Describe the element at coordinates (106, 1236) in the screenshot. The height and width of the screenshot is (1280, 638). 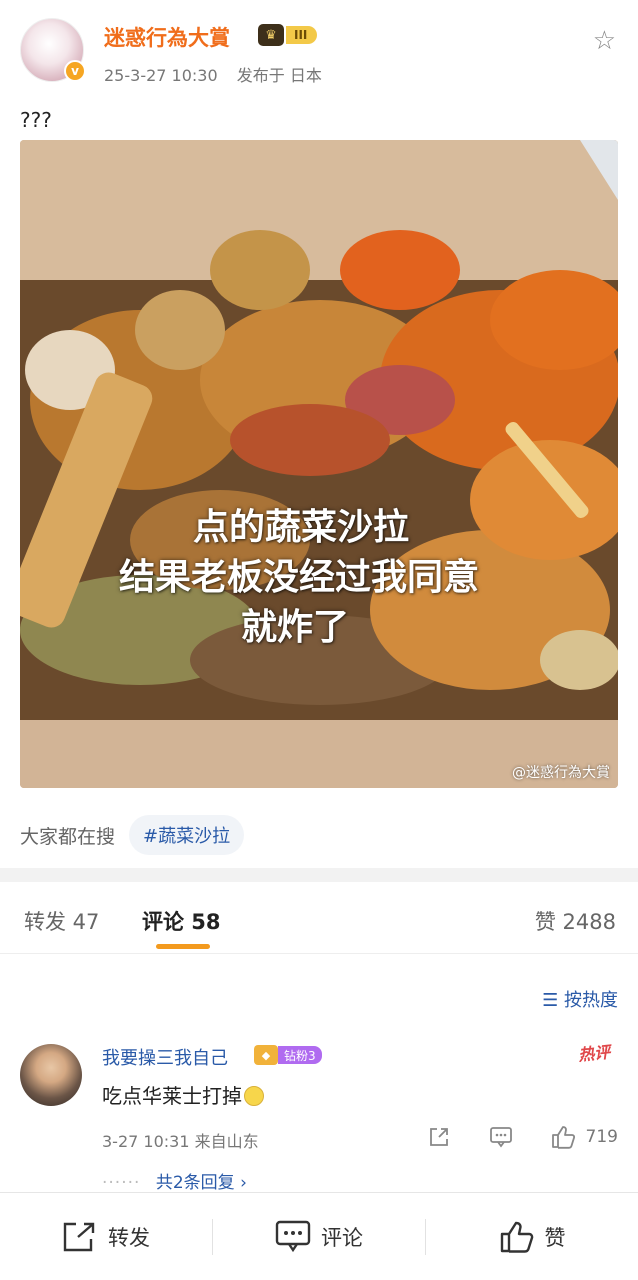
I see `repost-button: 转发` at that location.